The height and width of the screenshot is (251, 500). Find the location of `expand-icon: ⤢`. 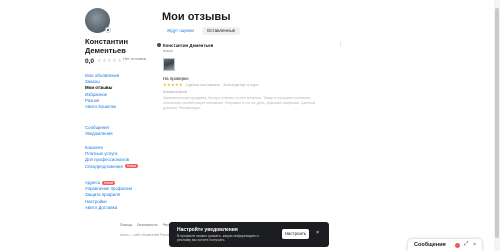

expand-icon: ⤢ is located at coordinates (466, 244).